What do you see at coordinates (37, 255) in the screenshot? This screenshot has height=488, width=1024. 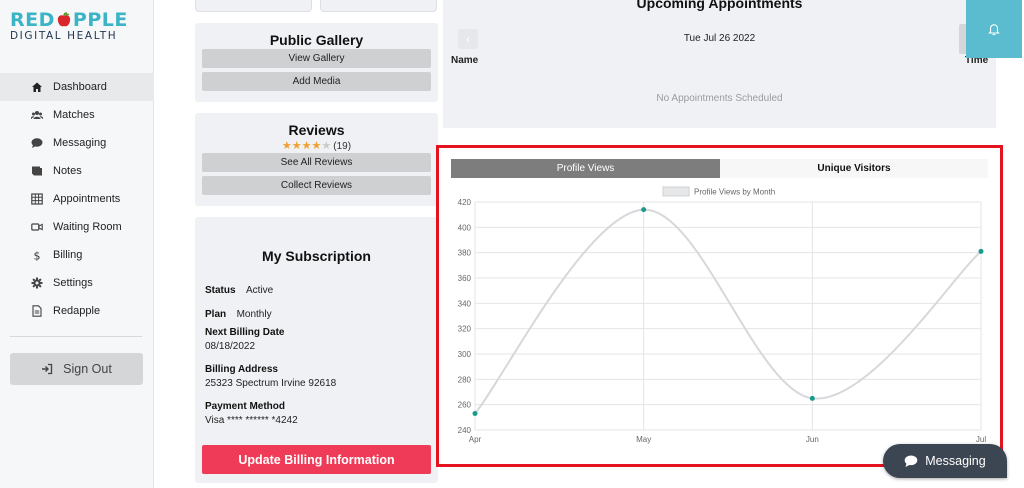 I see `dollar-icon: $` at bounding box center [37, 255].